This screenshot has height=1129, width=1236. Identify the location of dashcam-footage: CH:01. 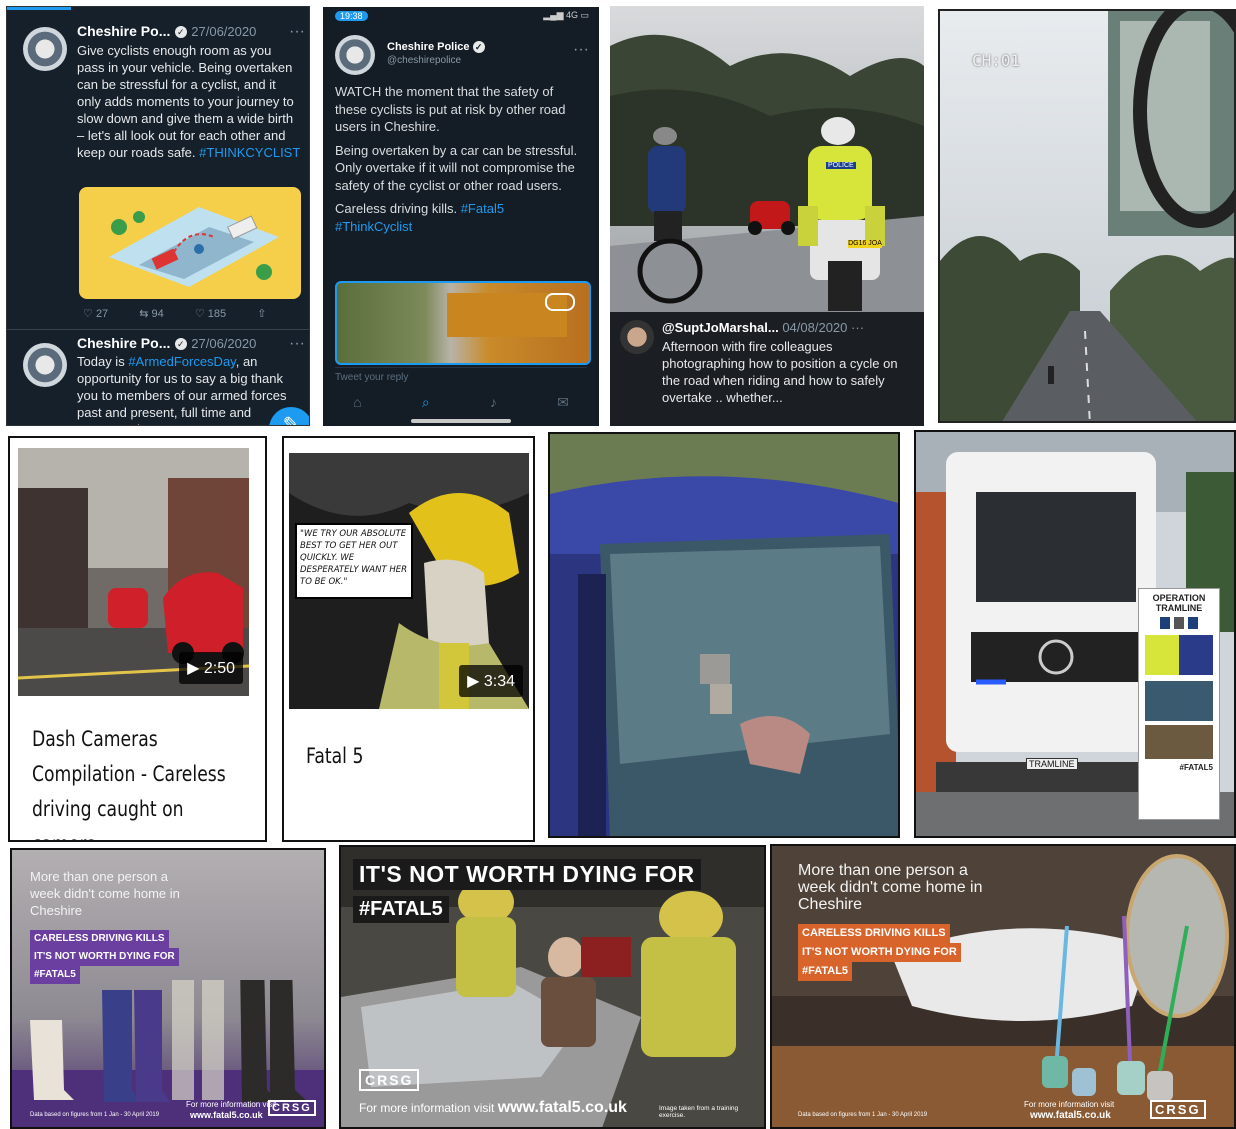
(1087, 216).